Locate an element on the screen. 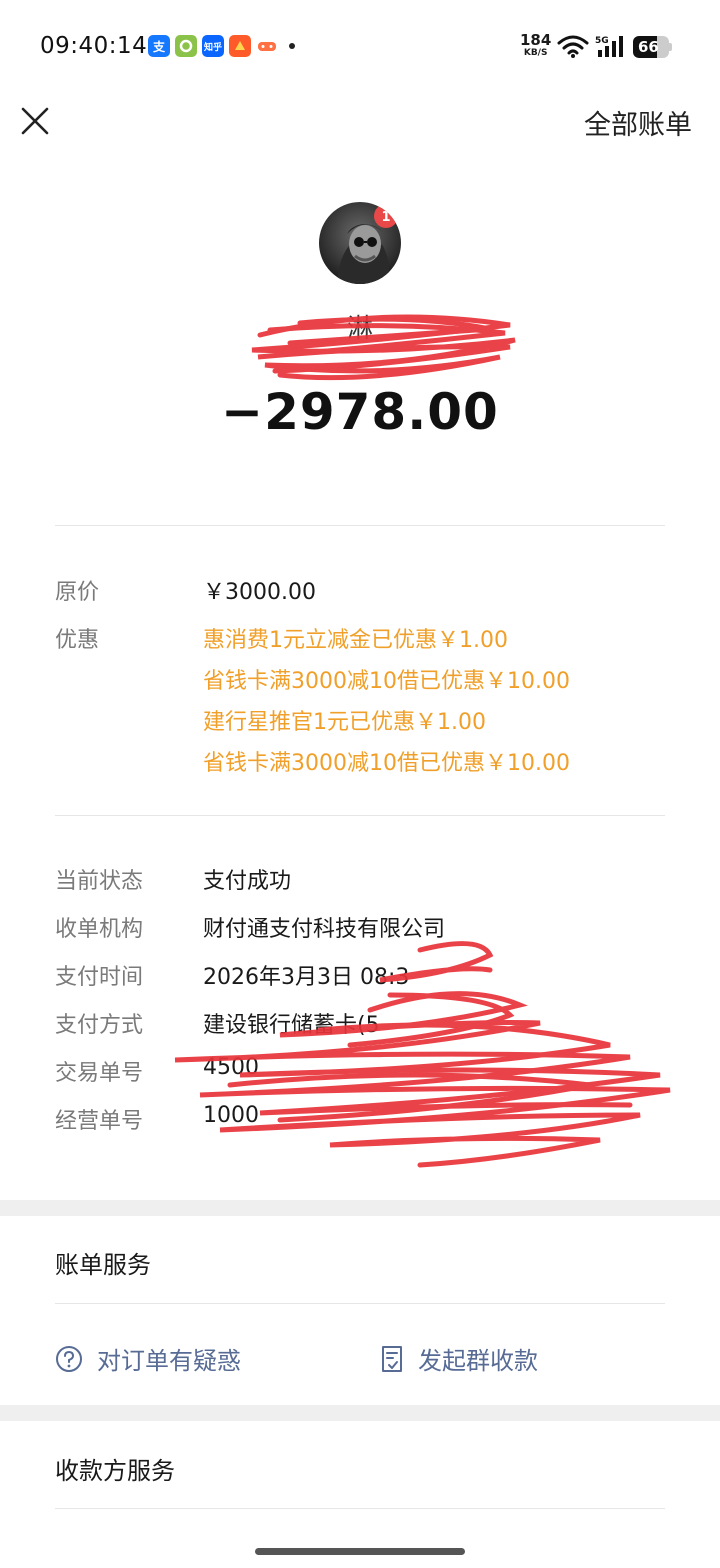  group-collect-link: 发起群收款 is located at coordinates (459, 1358).